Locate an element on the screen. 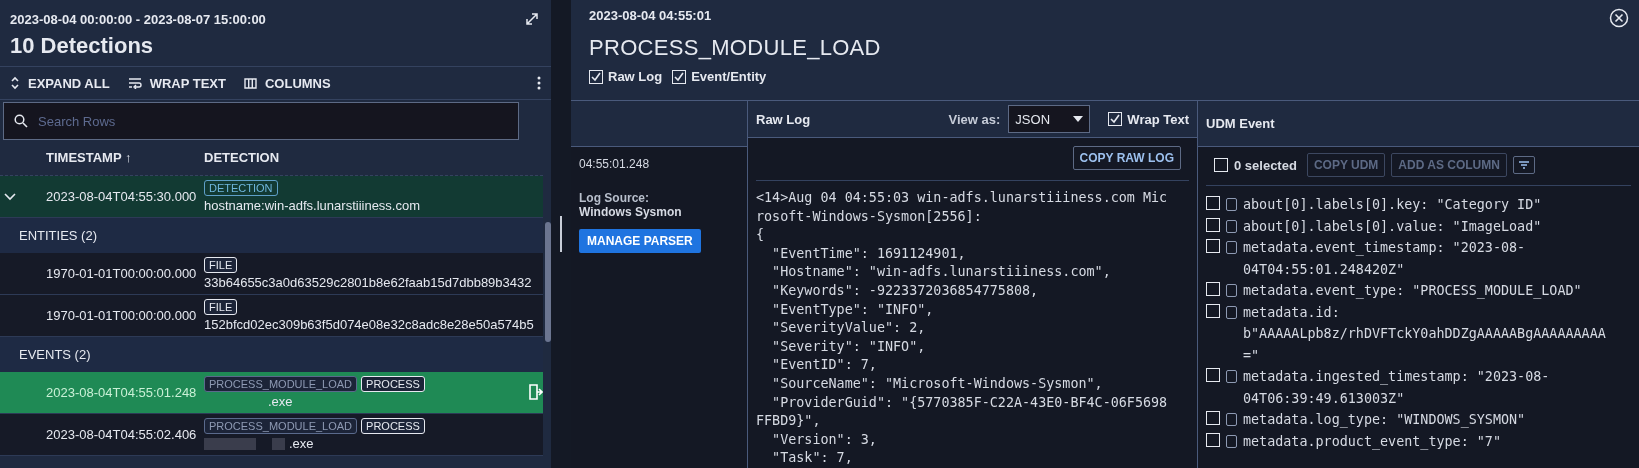 The image size is (1639, 468). close-icon is located at coordinates (1619, 18).